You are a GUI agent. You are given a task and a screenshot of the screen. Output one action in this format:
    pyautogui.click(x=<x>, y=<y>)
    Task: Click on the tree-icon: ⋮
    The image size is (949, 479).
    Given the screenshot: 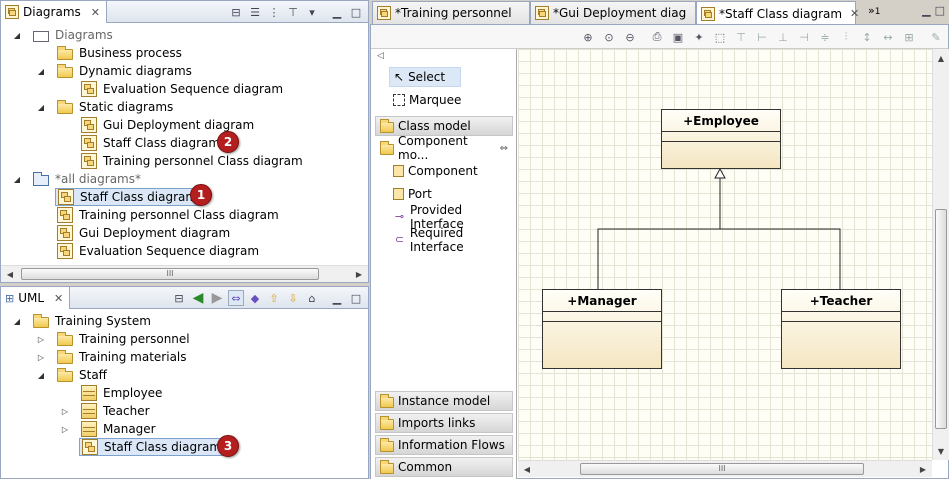 What is the action you would take?
    pyautogui.click(x=274, y=12)
    